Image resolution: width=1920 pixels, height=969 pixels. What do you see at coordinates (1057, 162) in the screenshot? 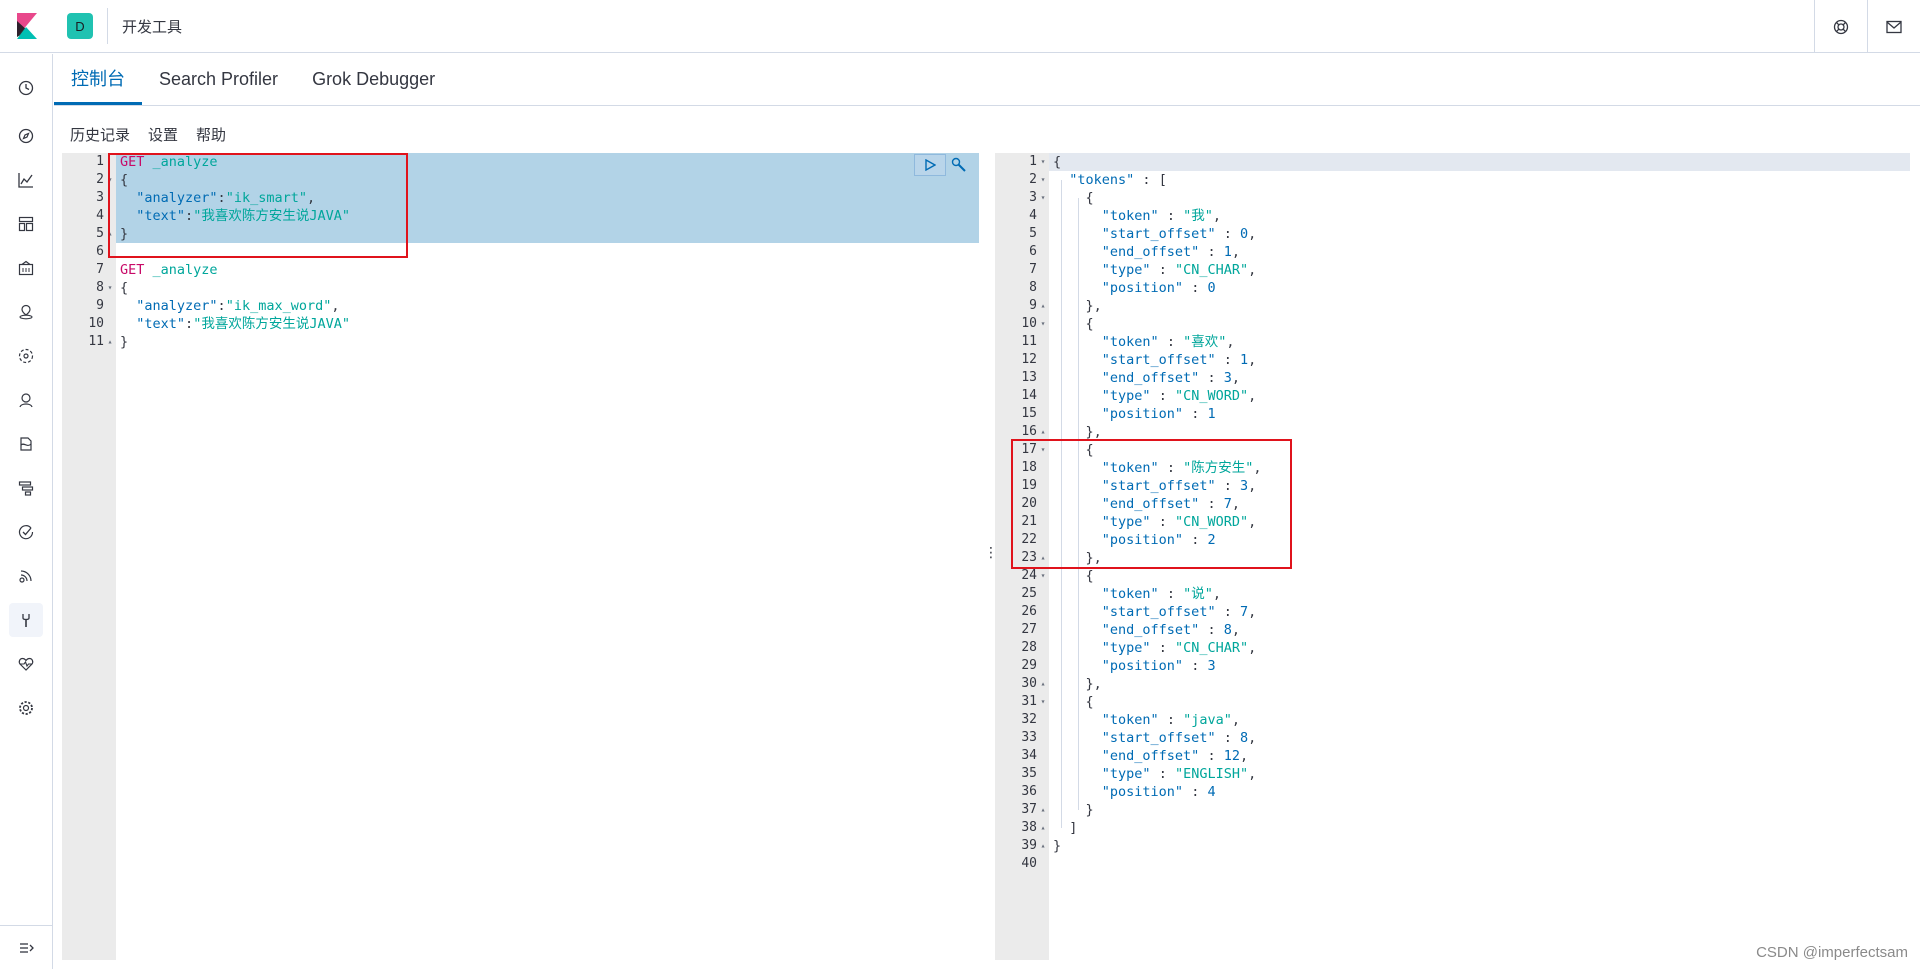
I see `code-text: {` at bounding box center [1057, 162].